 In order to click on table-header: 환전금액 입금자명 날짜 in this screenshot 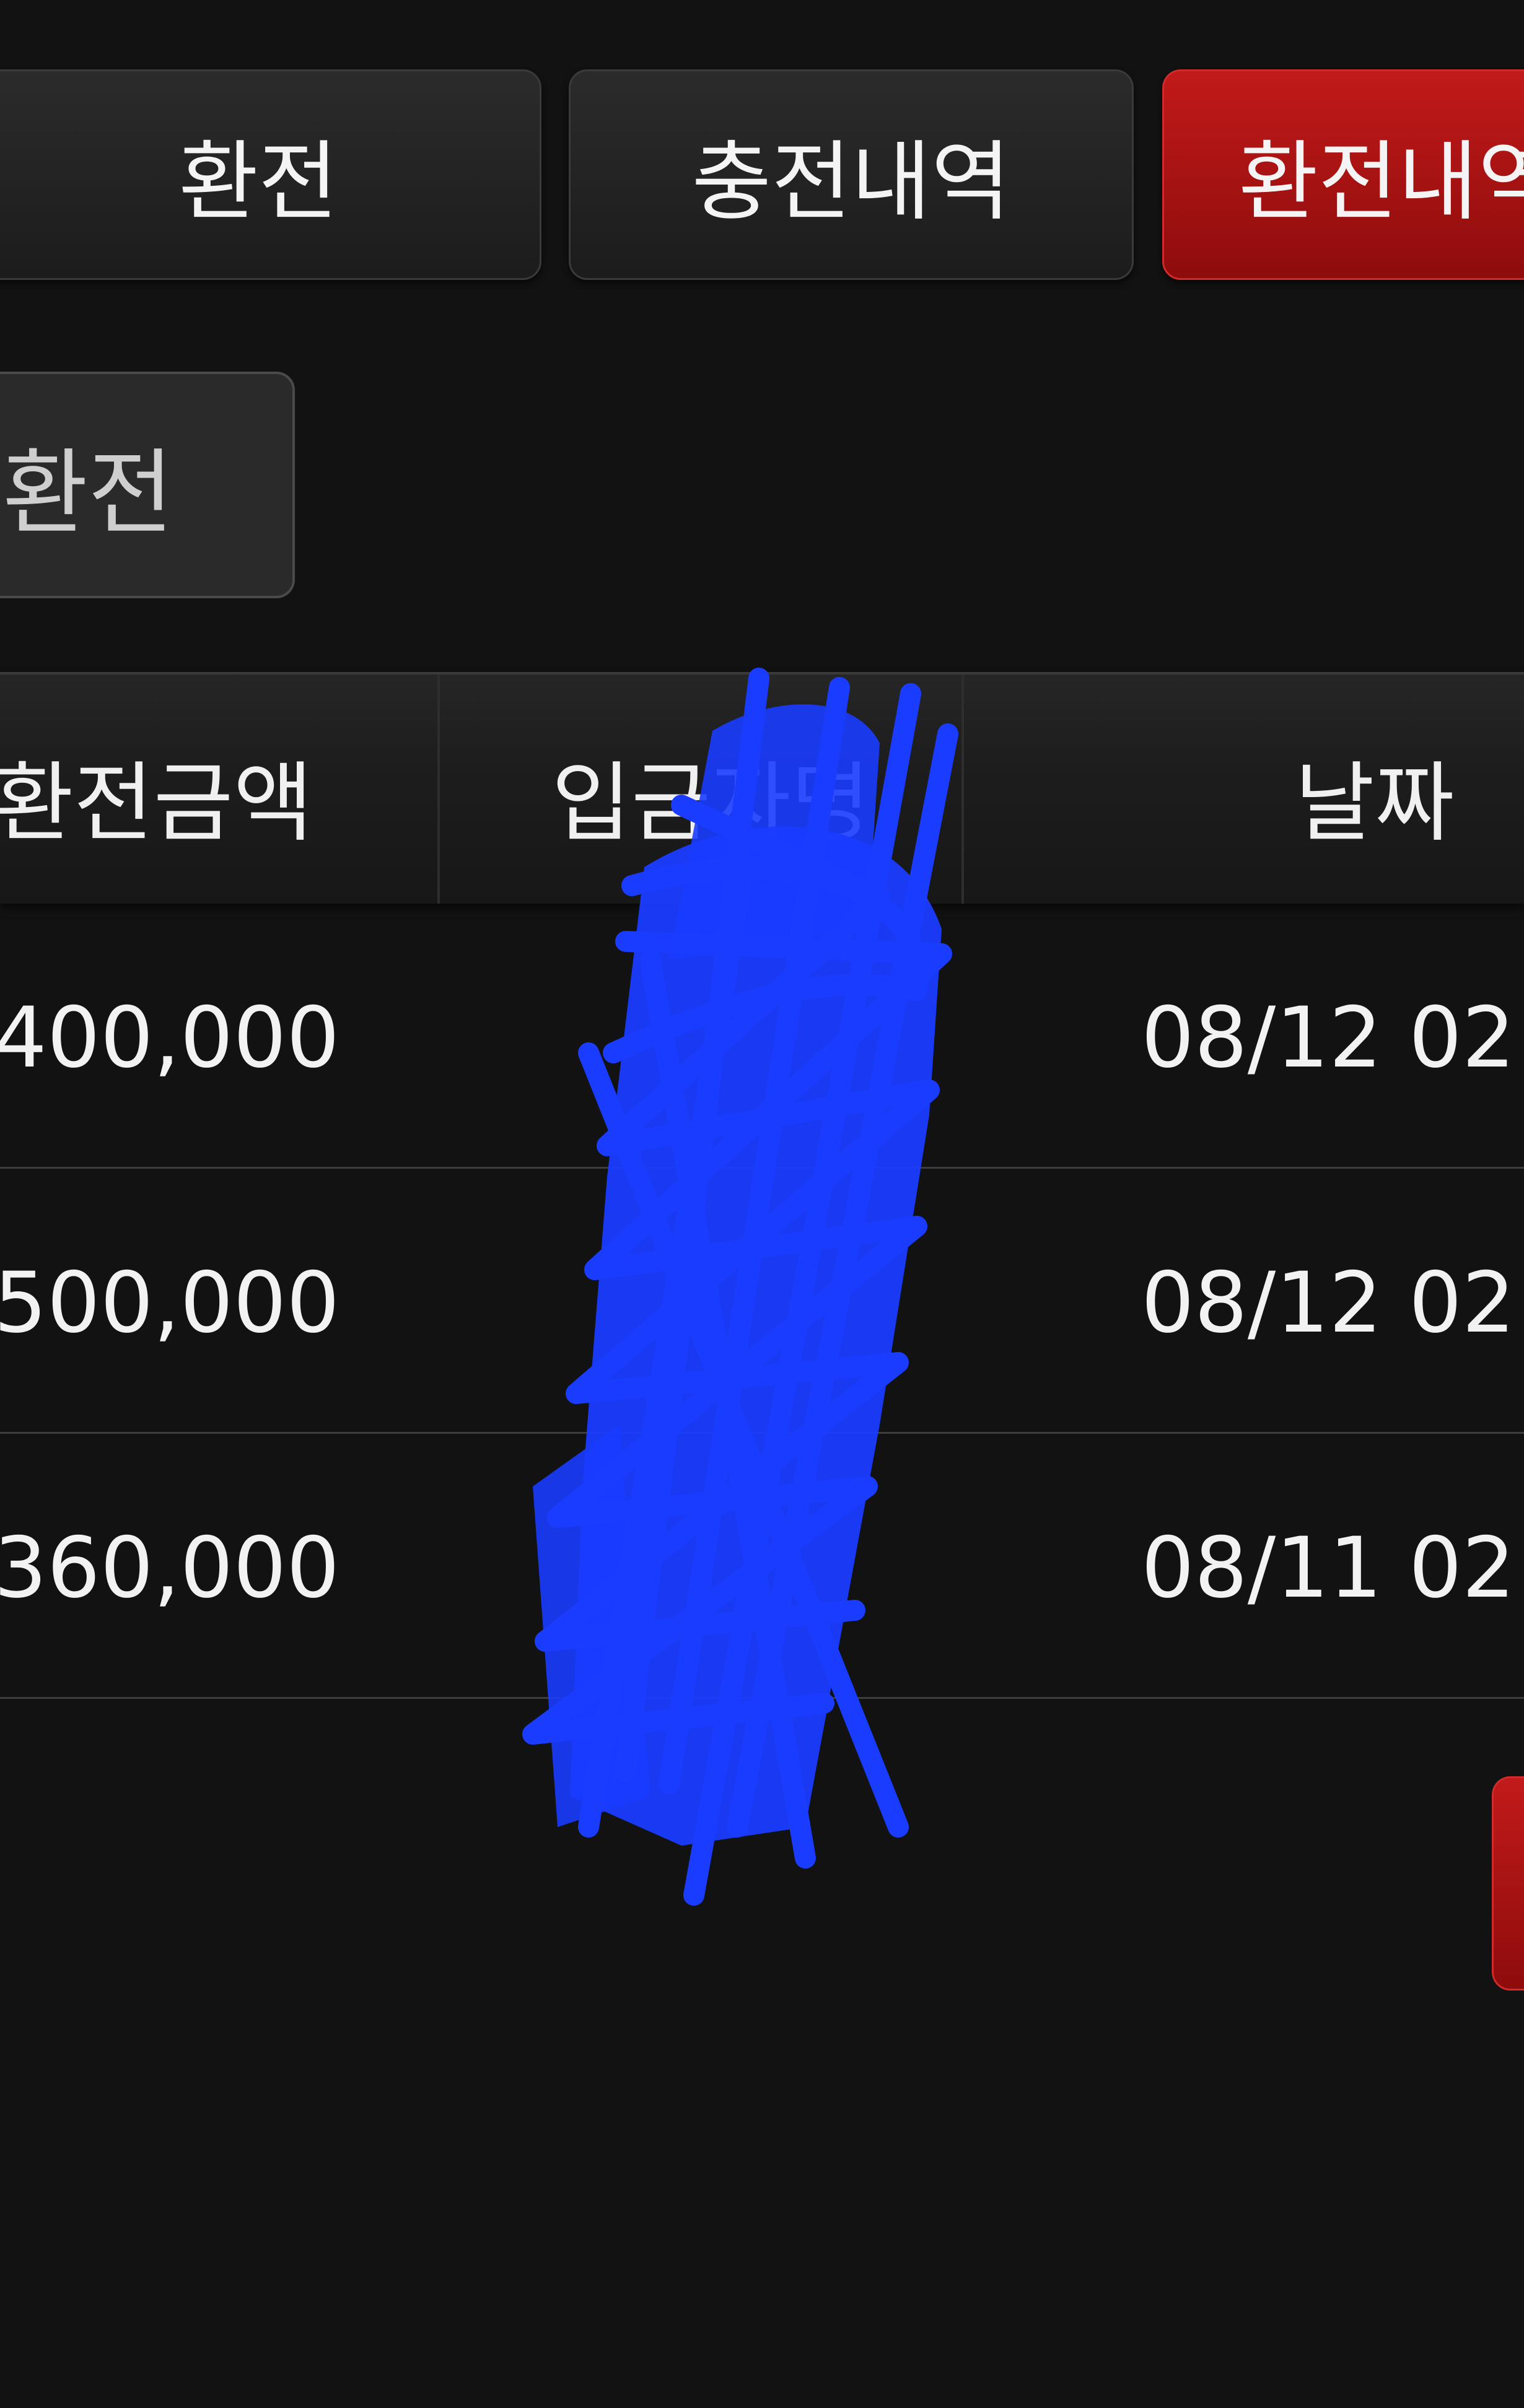, I will do `click(762, 788)`.